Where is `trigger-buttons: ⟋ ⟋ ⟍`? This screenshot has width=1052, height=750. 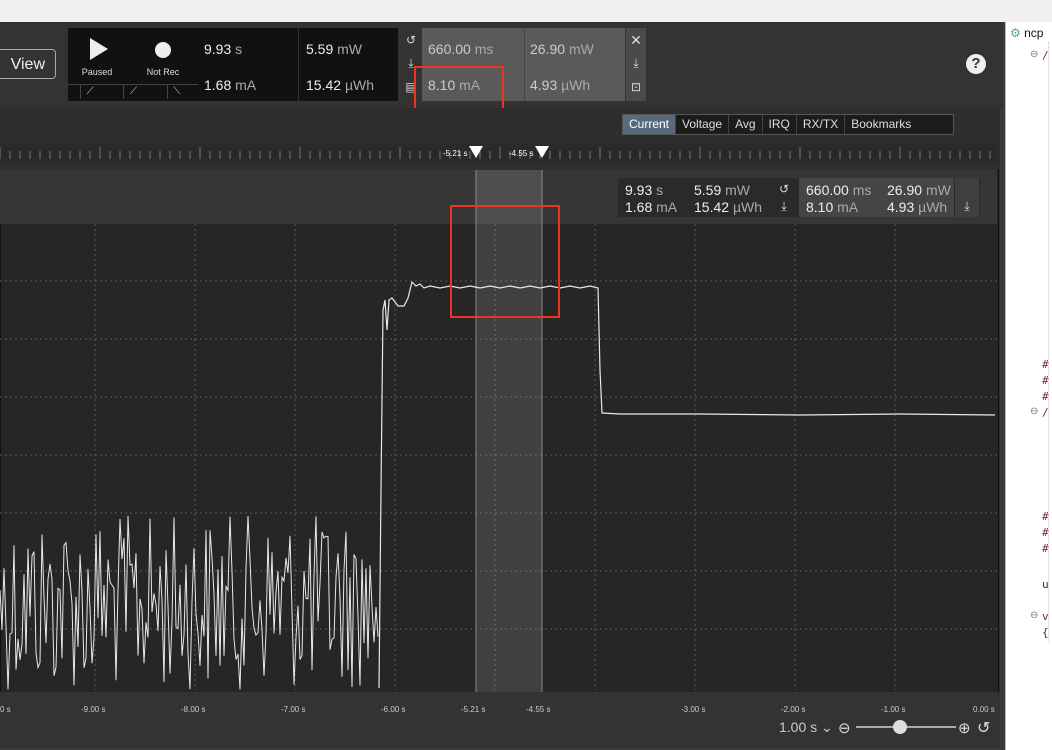
trigger-buttons: ⟋ ⟋ ⟍ is located at coordinates (133, 93).